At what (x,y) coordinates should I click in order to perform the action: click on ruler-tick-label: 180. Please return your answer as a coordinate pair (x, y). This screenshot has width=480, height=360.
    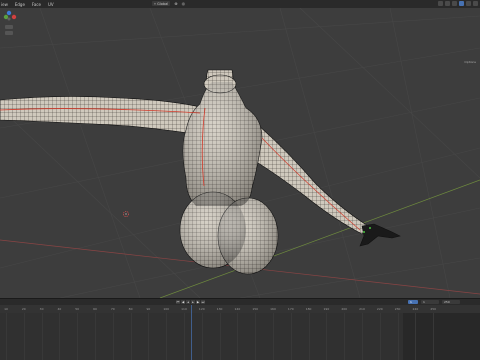
    Looking at the image, I should click on (308, 309).